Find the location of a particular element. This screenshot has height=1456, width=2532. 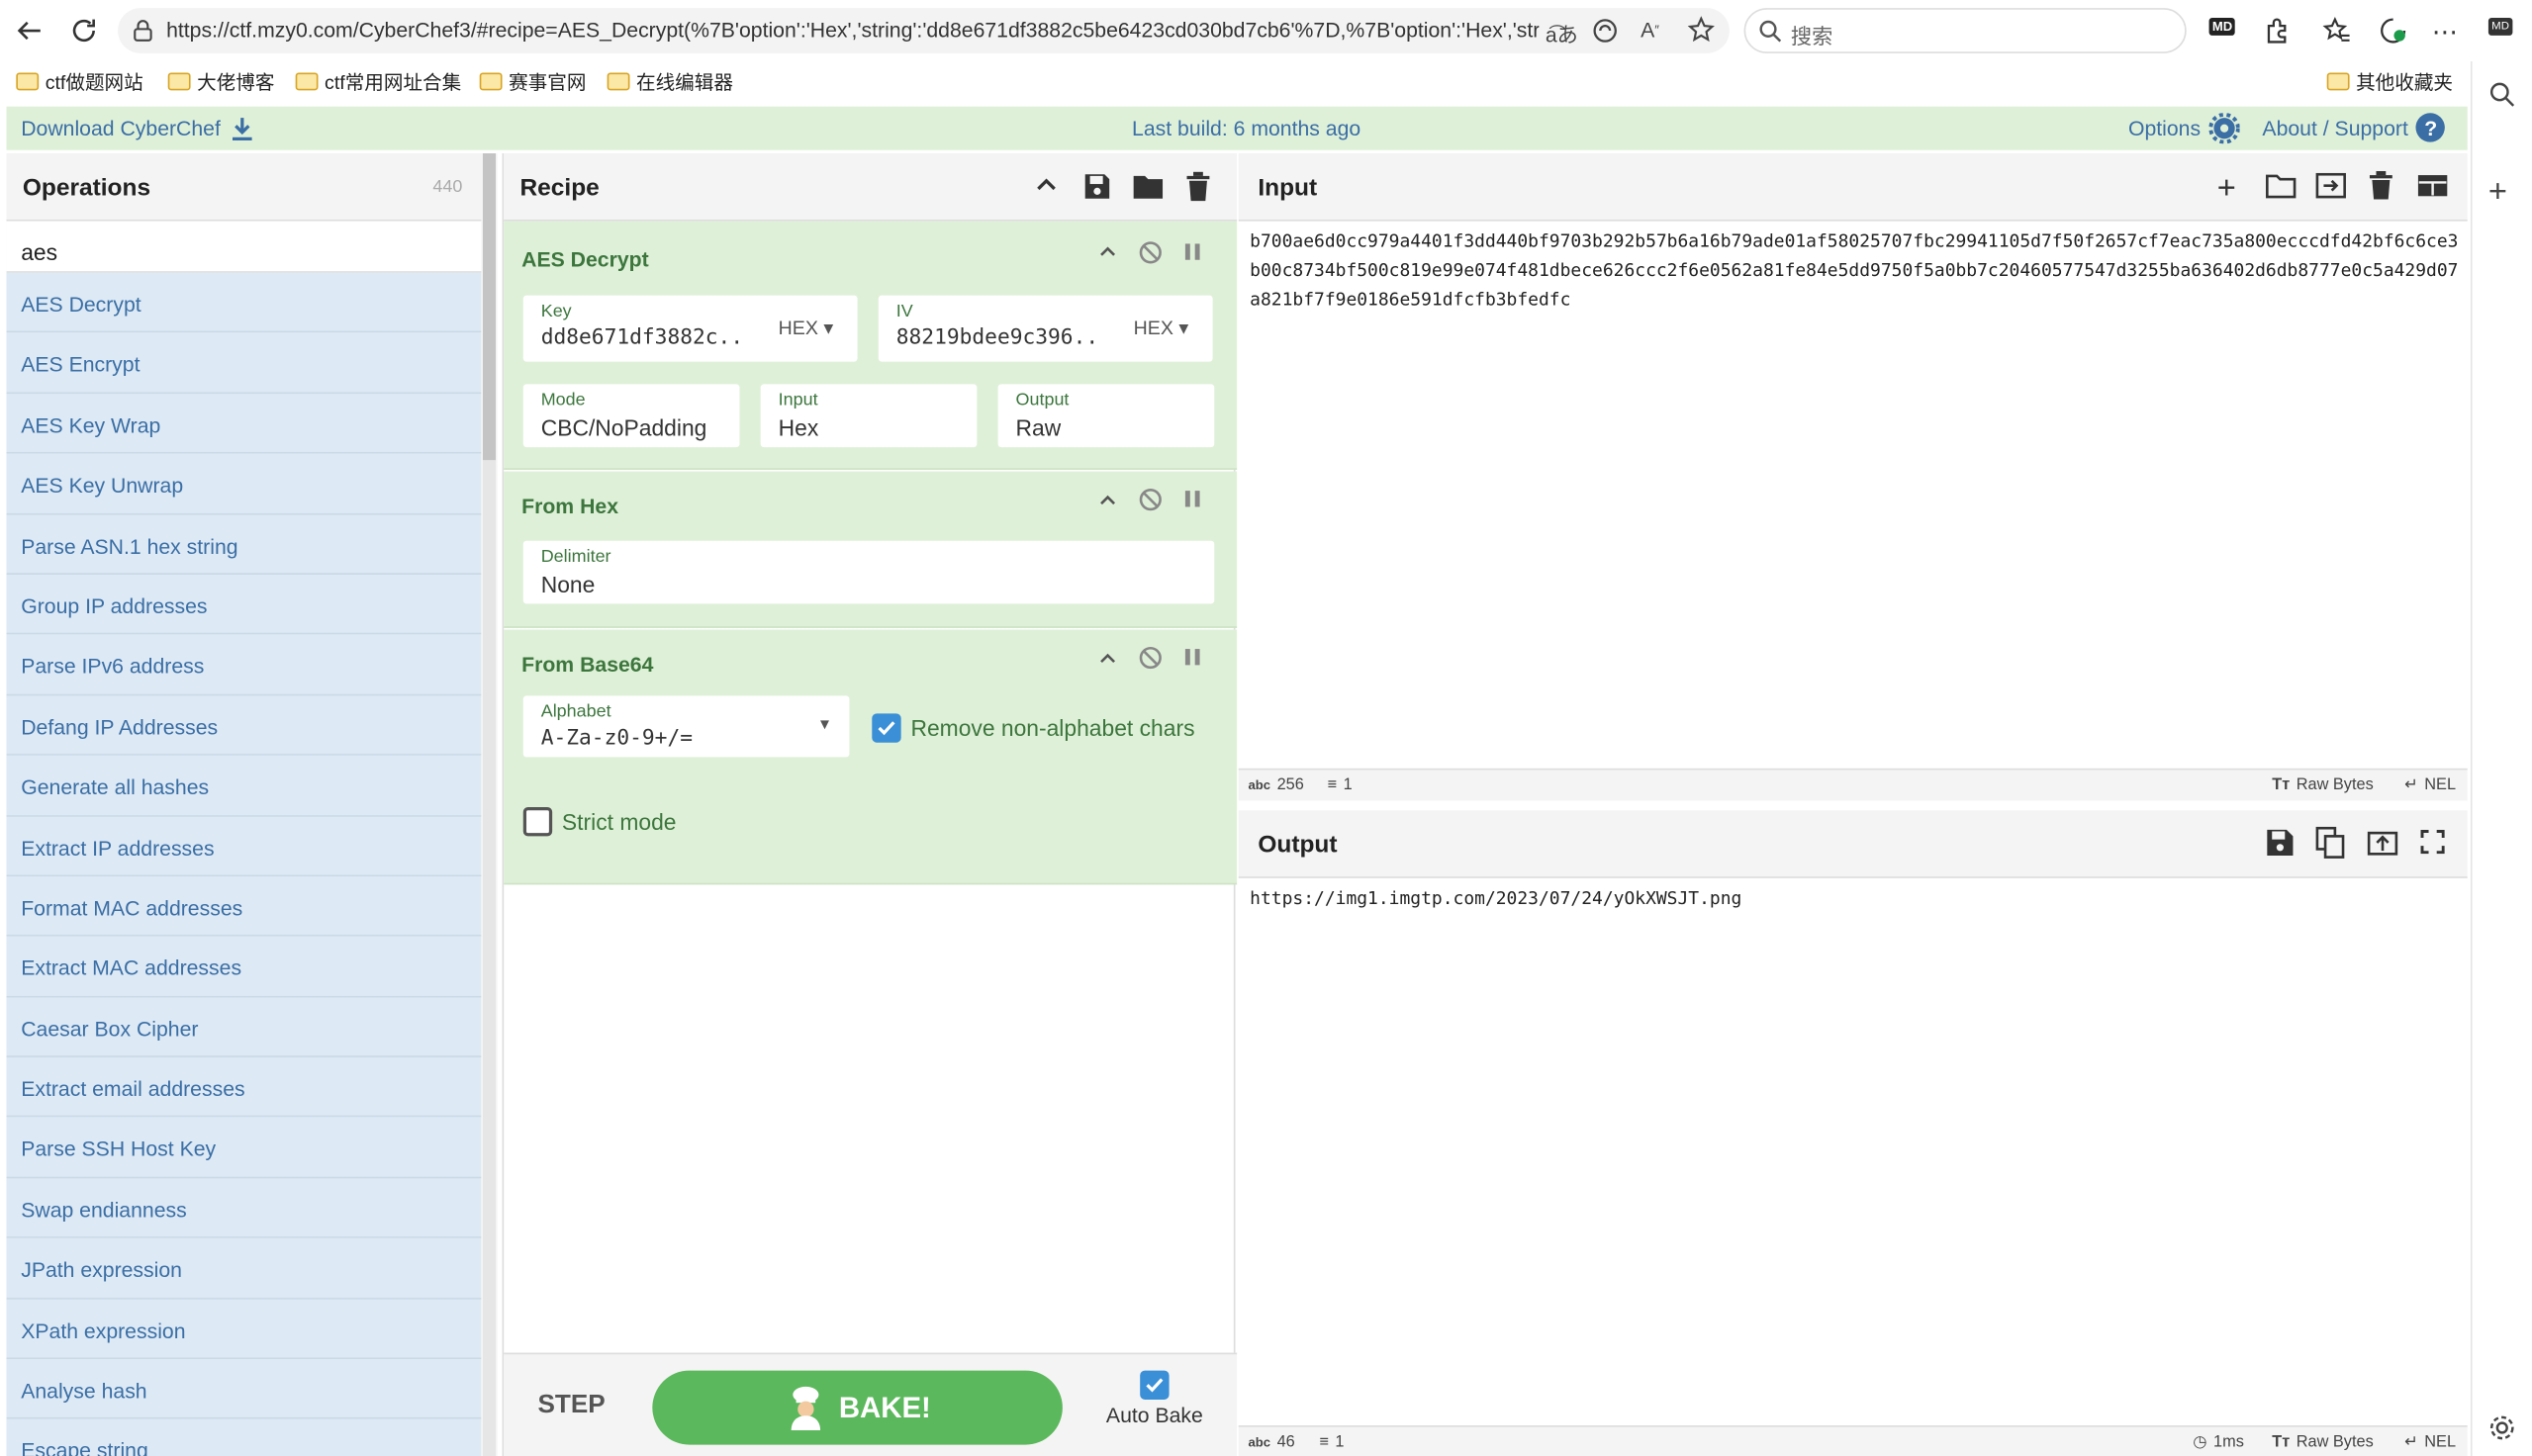

maximise-icon is located at coordinates (2432, 842).